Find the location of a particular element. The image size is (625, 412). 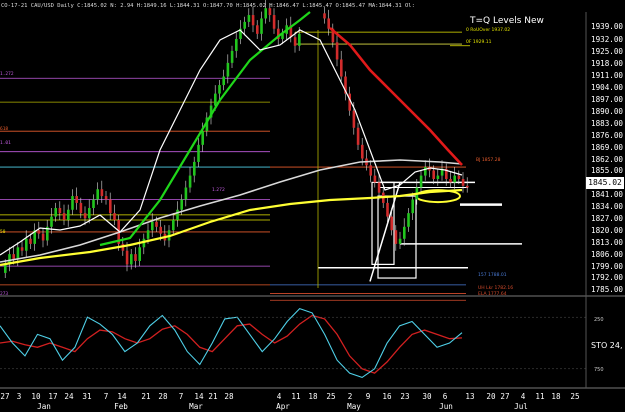

price-tick: 1834.00 is located at coordinates (607, 206).